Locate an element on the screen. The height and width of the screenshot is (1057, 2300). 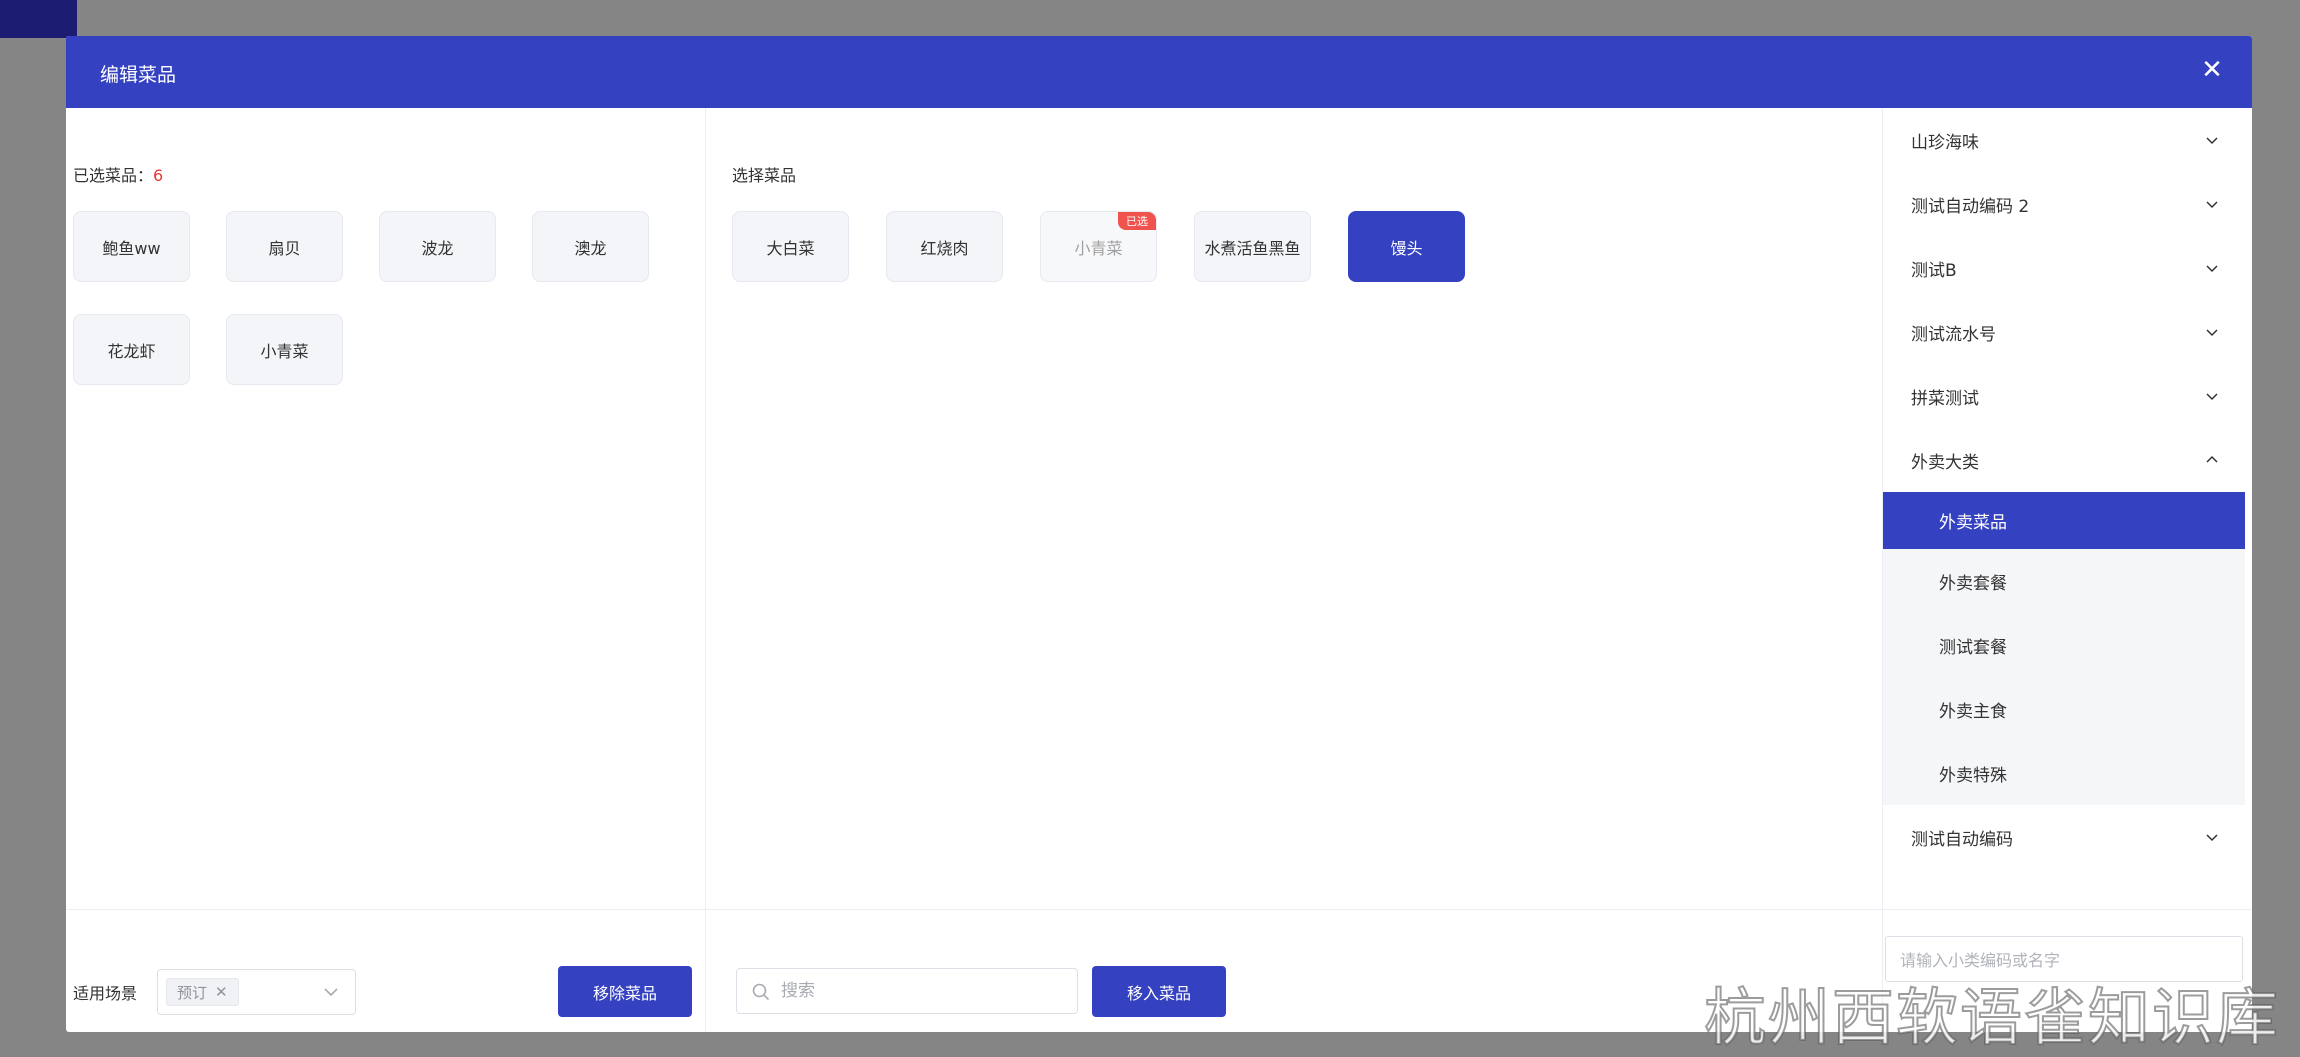
subcategory-item: 外卖套餐 is located at coordinates (2064, 581).